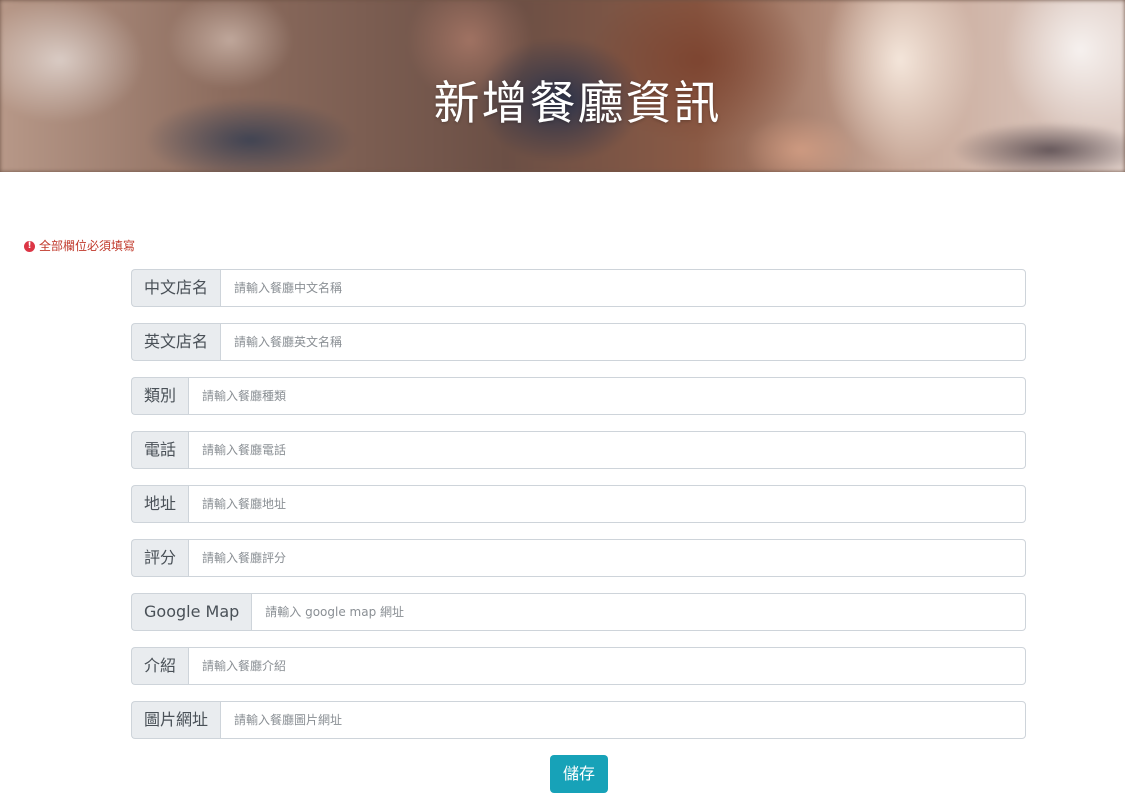 This screenshot has width=1125, height=803. Describe the element at coordinates (87, 246) in the screenshot. I see `required-notice-text: 全部欄位必須填寫` at that location.